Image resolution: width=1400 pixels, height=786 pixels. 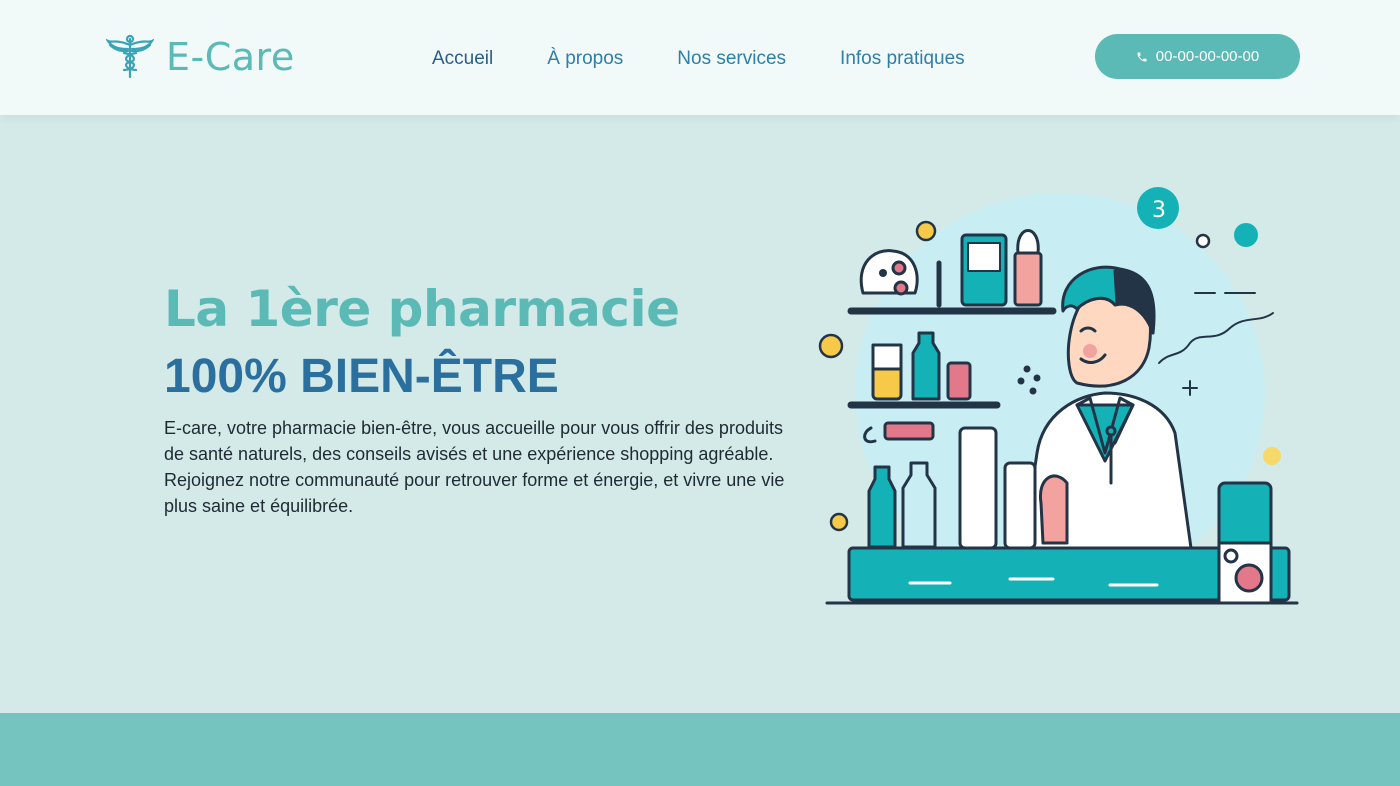 What do you see at coordinates (361, 376) in the screenshot?
I see `hero-subtitle: 100% BIEN-ÊTRE` at bounding box center [361, 376].